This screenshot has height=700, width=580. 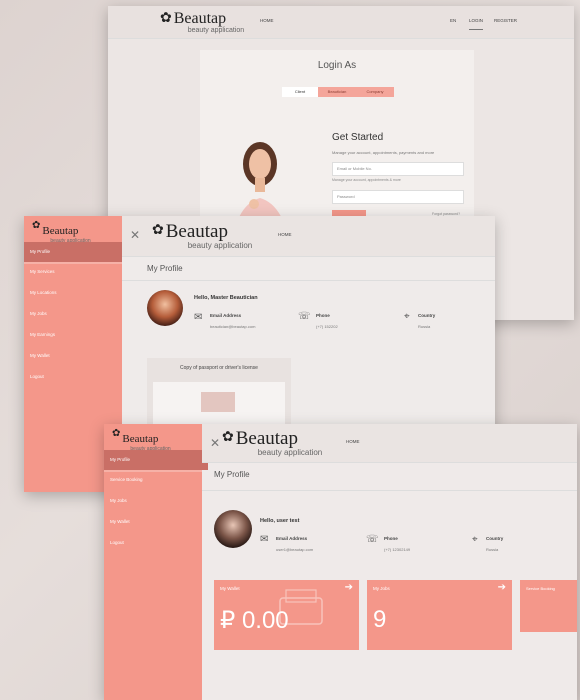 What do you see at coordinates (39, 335) in the screenshot?
I see `sidebar-item-my-earnings: My Earnings` at bounding box center [39, 335].